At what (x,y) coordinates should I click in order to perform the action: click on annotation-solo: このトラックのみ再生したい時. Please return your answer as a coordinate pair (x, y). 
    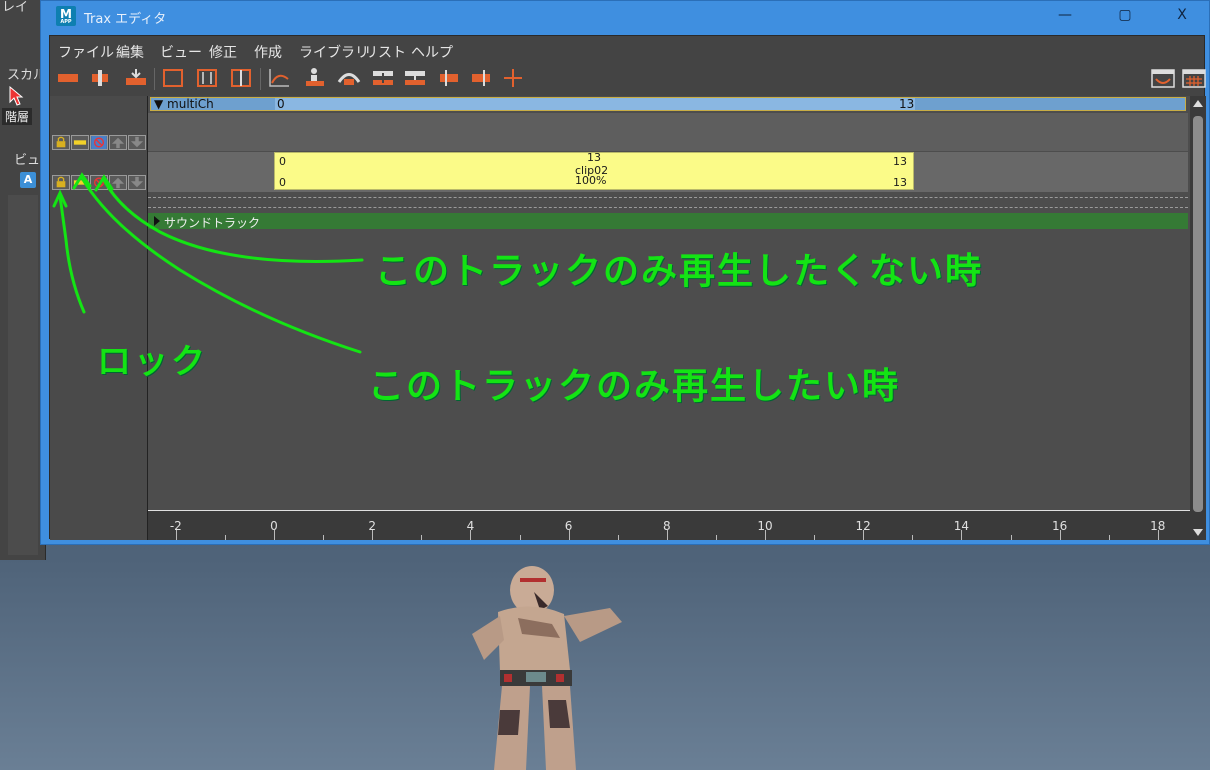
    Looking at the image, I should click on (634, 386).